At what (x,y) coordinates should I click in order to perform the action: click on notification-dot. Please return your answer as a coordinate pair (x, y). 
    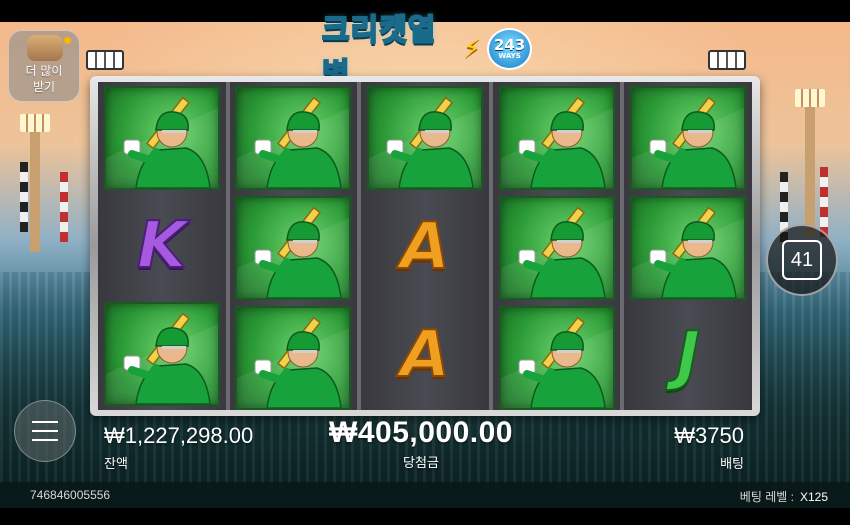
    Looking at the image, I should click on (67, 40).